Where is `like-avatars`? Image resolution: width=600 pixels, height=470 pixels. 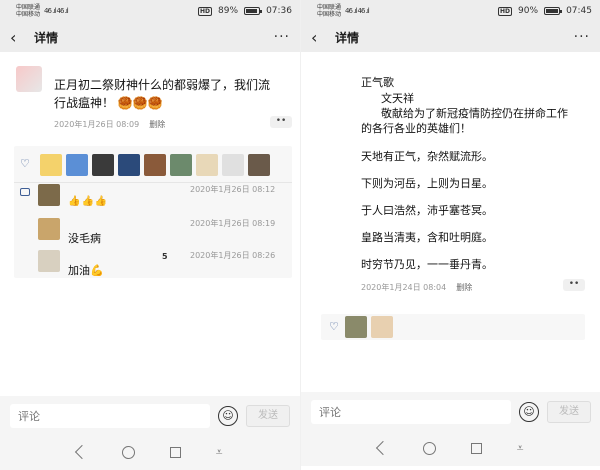
like-avatars is located at coordinates (155, 165).